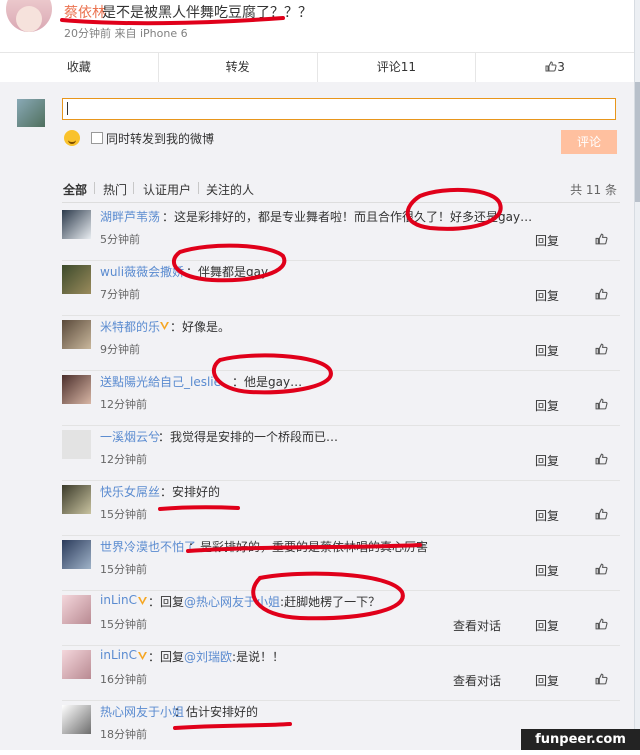  What do you see at coordinates (97, 138) in the screenshot?
I see `also-repost-checkbox` at bounding box center [97, 138].